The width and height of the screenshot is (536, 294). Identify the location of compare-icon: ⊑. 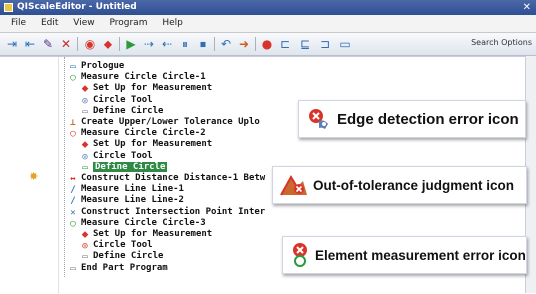
(305, 44).